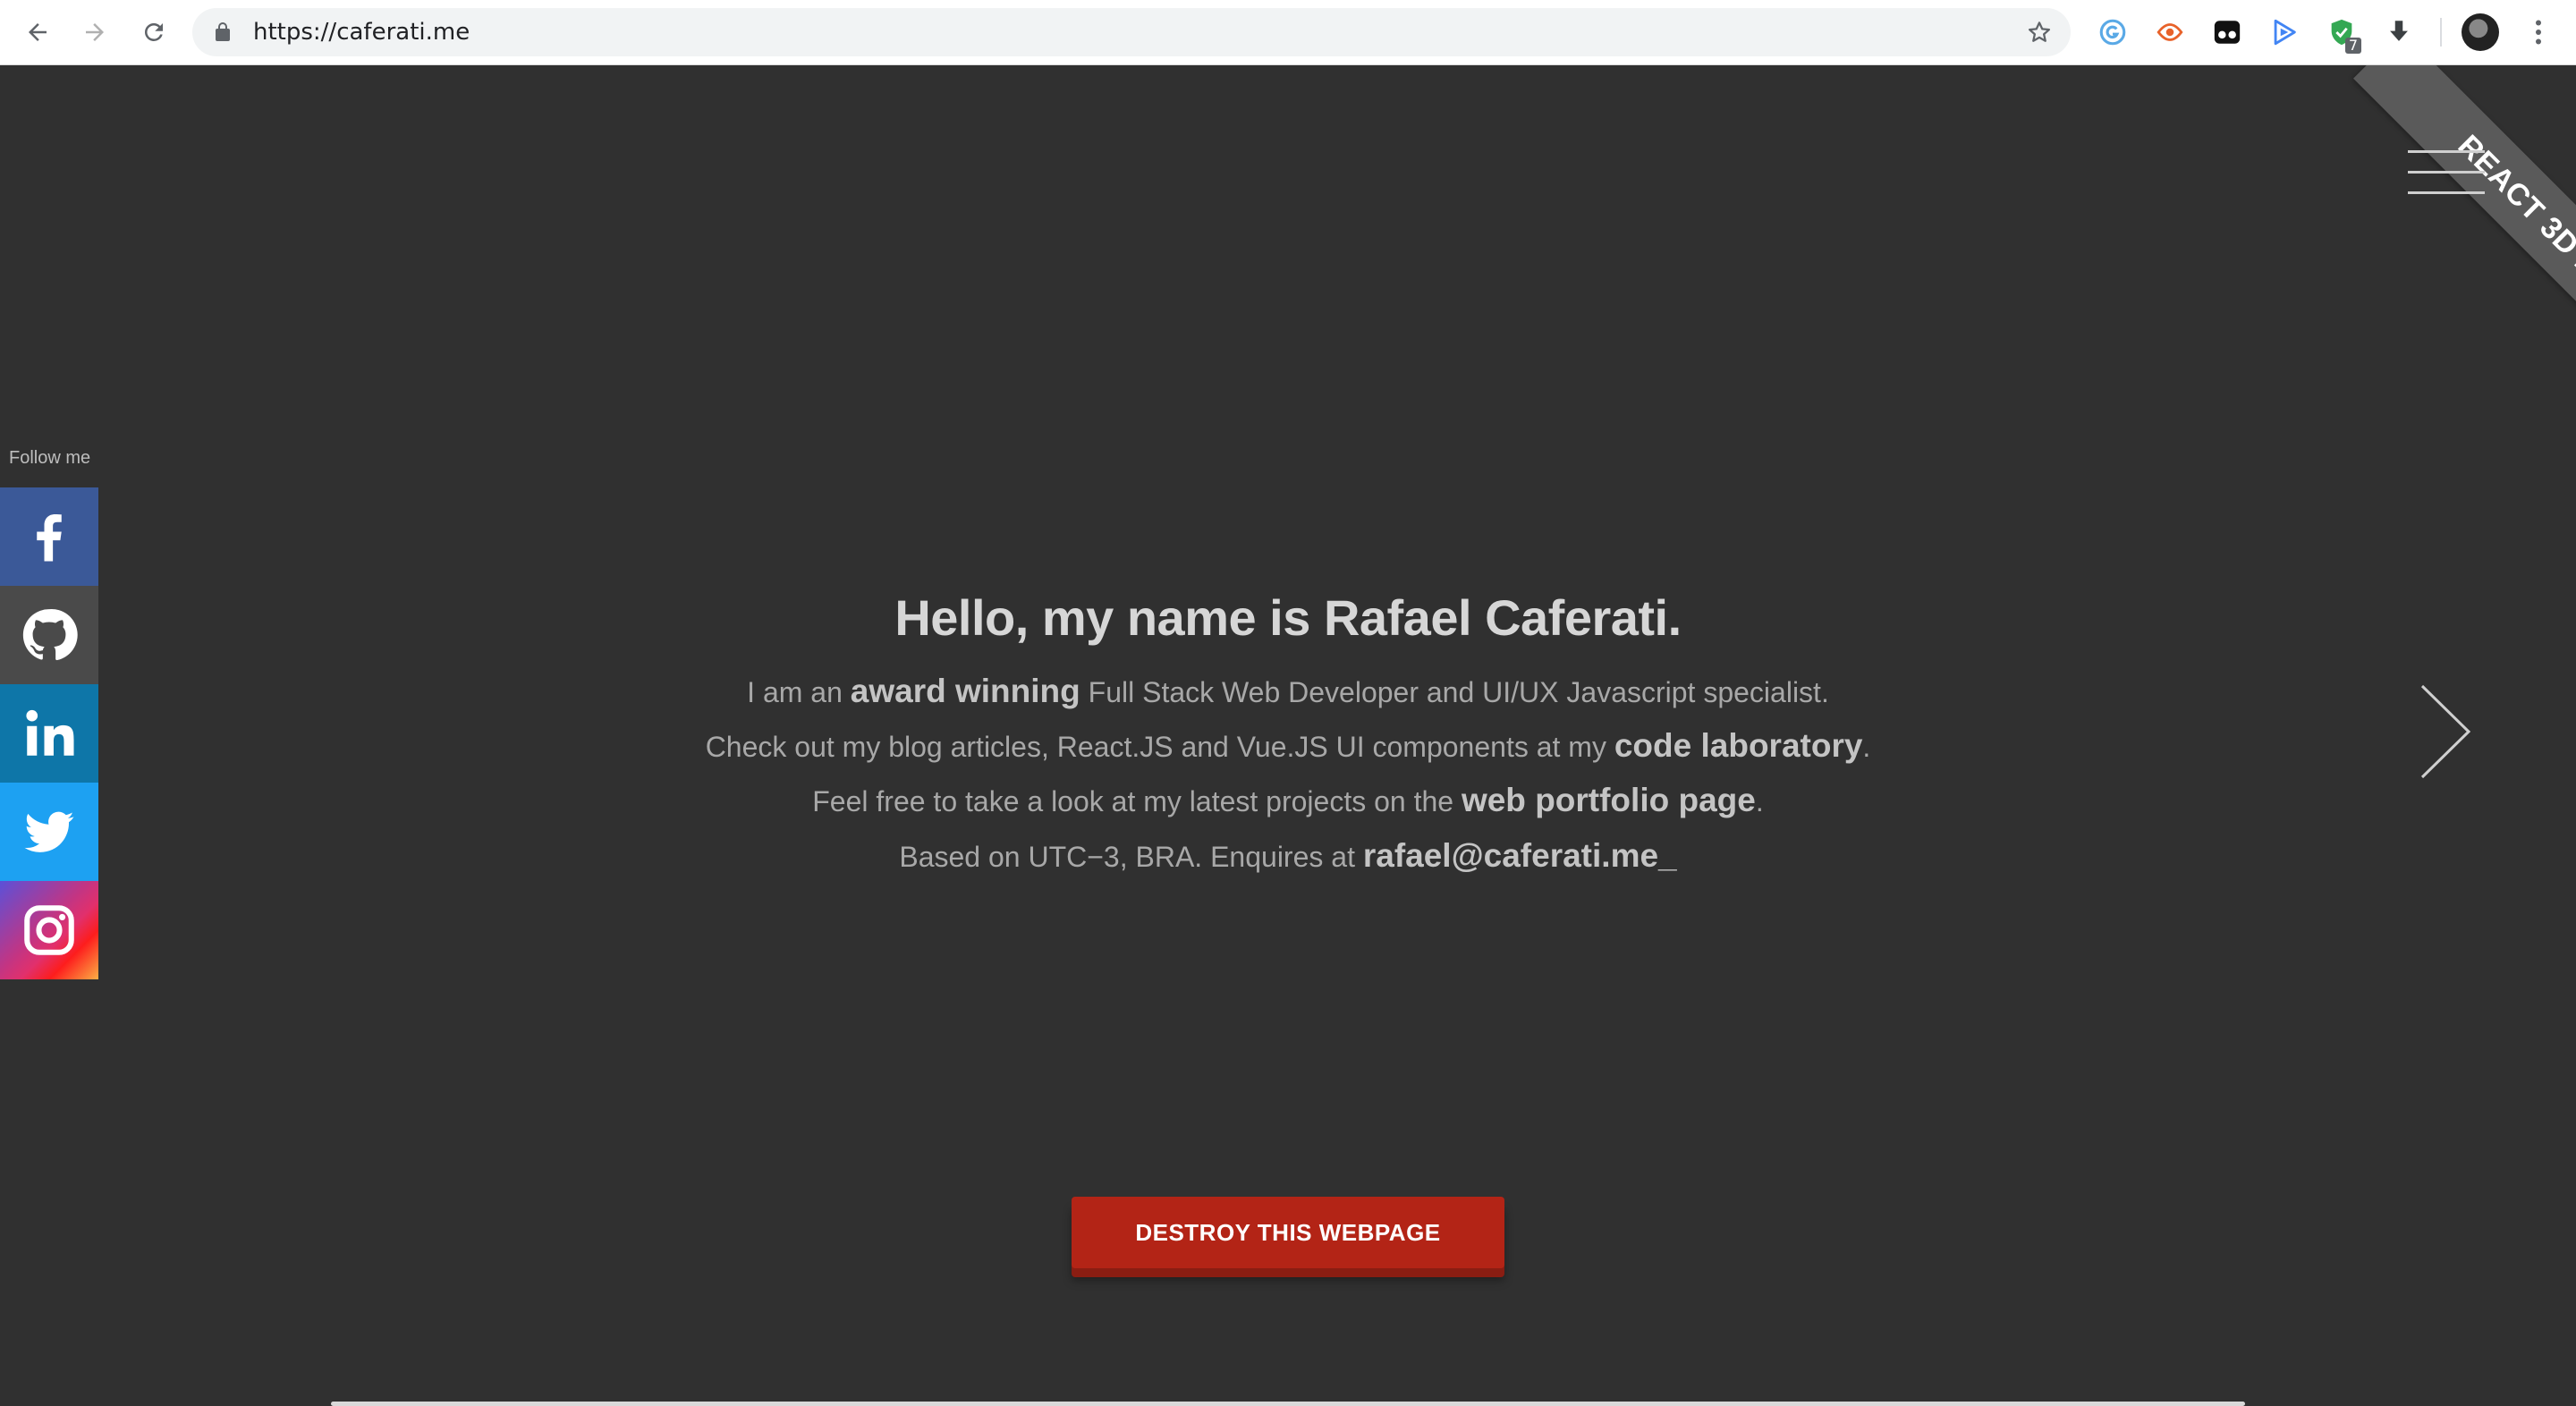 The height and width of the screenshot is (1406, 2576). Describe the element at coordinates (1288, 1404) in the screenshot. I see `horizontal-scrollbar` at that location.